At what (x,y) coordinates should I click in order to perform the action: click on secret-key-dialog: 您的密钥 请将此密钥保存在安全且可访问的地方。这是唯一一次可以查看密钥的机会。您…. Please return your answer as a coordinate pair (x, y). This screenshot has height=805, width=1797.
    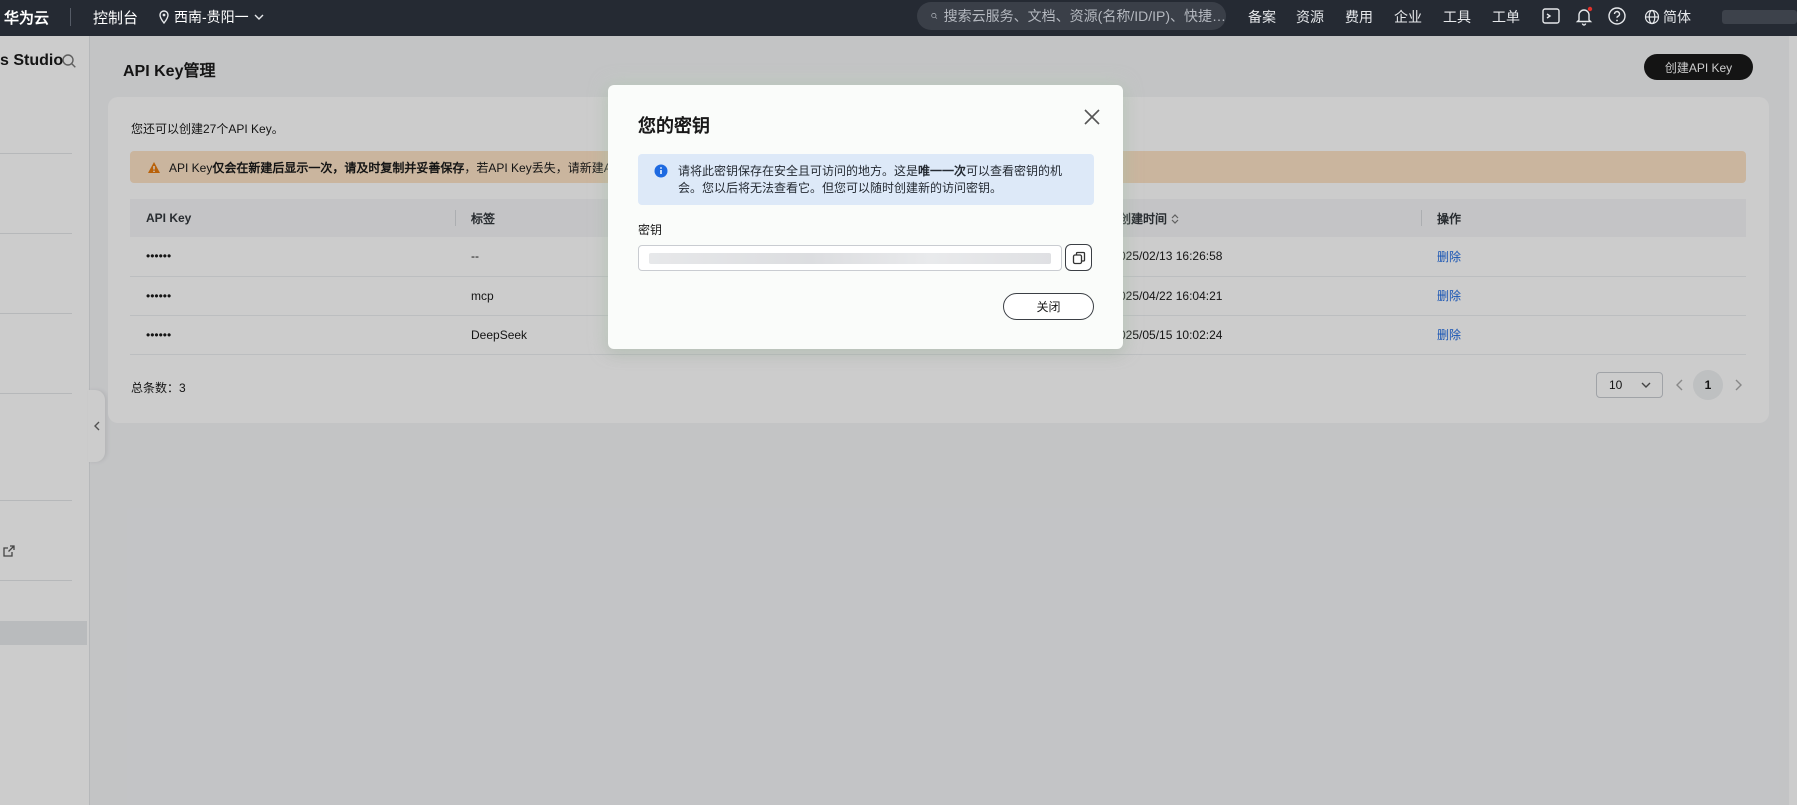
    Looking at the image, I should click on (865, 217).